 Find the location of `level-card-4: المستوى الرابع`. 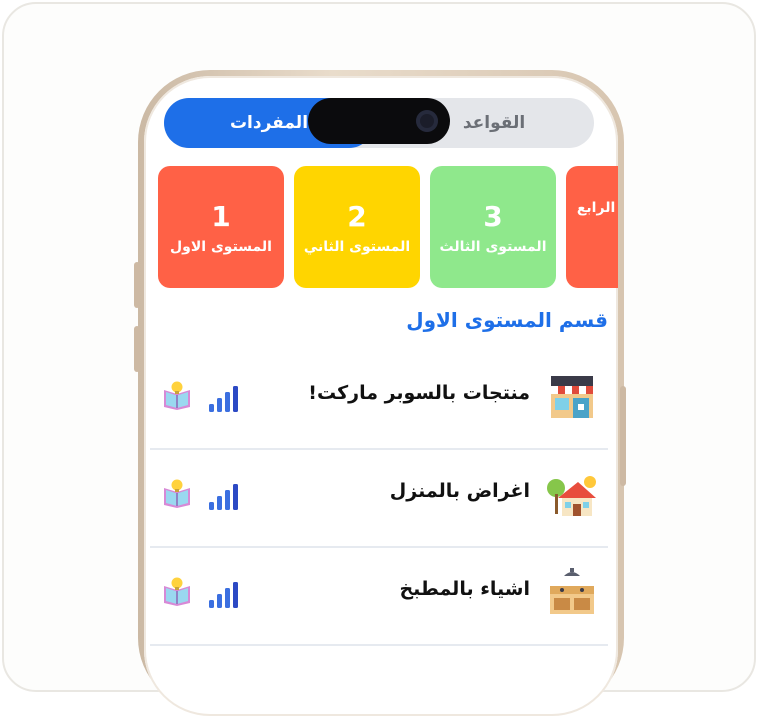

level-card-4: المستوى الرابع is located at coordinates (592, 227).